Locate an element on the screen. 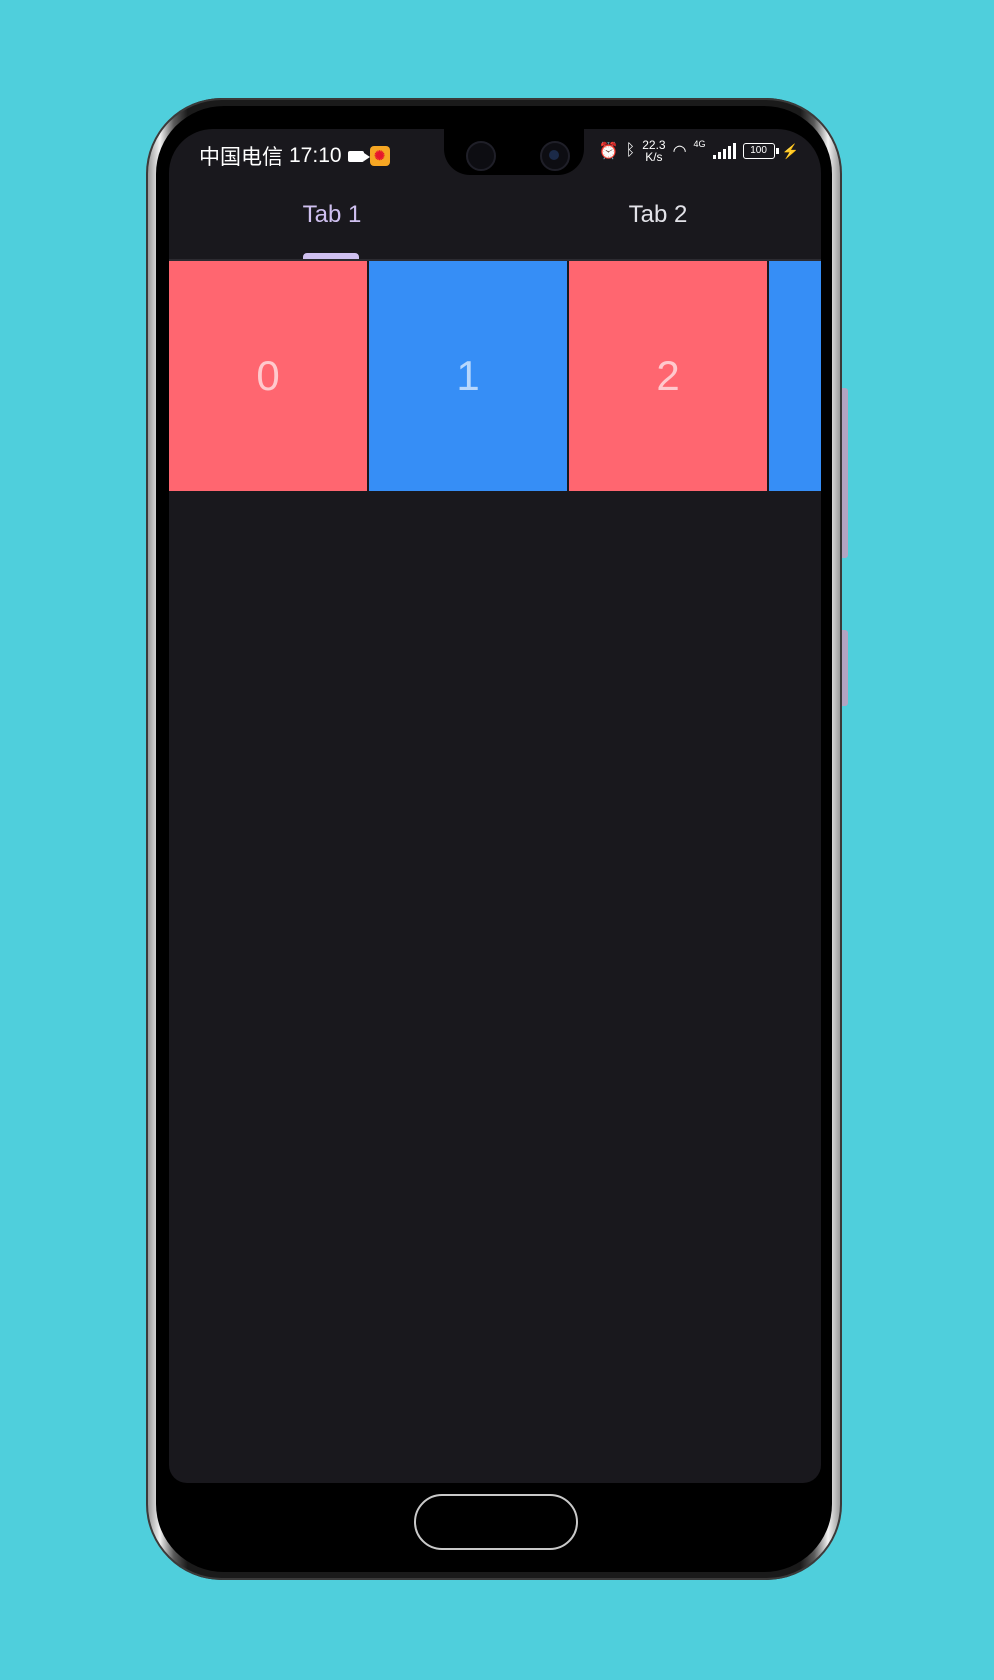  tab-2: Tab 2 is located at coordinates (658, 215).